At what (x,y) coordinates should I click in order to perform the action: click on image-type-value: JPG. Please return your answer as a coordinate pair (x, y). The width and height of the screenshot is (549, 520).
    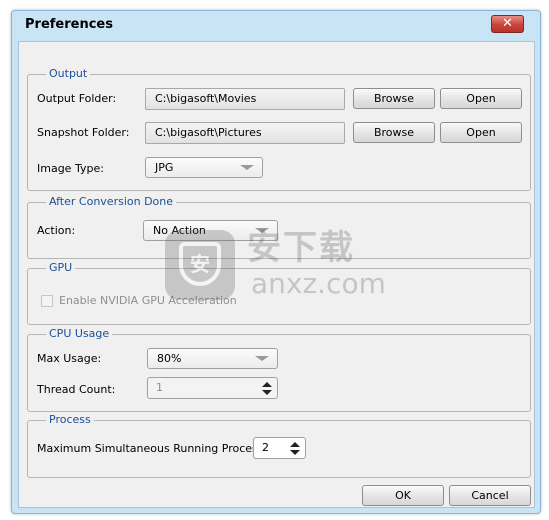
    Looking at the image, I should click on (164, 167).